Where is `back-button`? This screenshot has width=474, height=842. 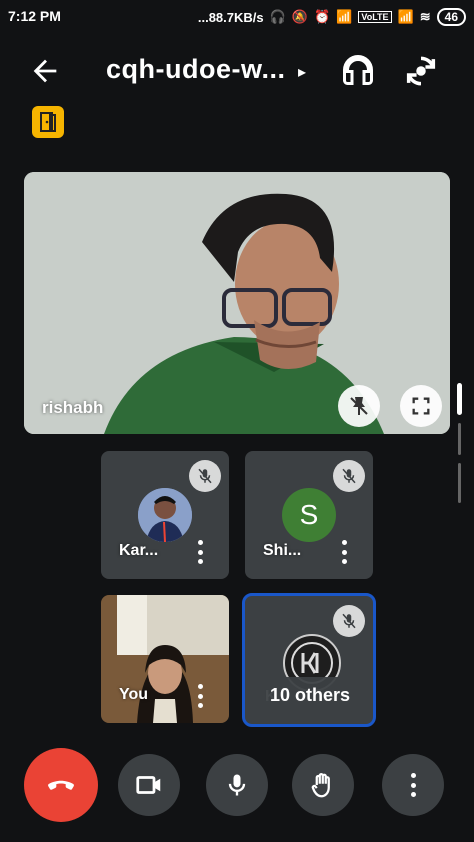
back-button is located at coordinates (48, 72).